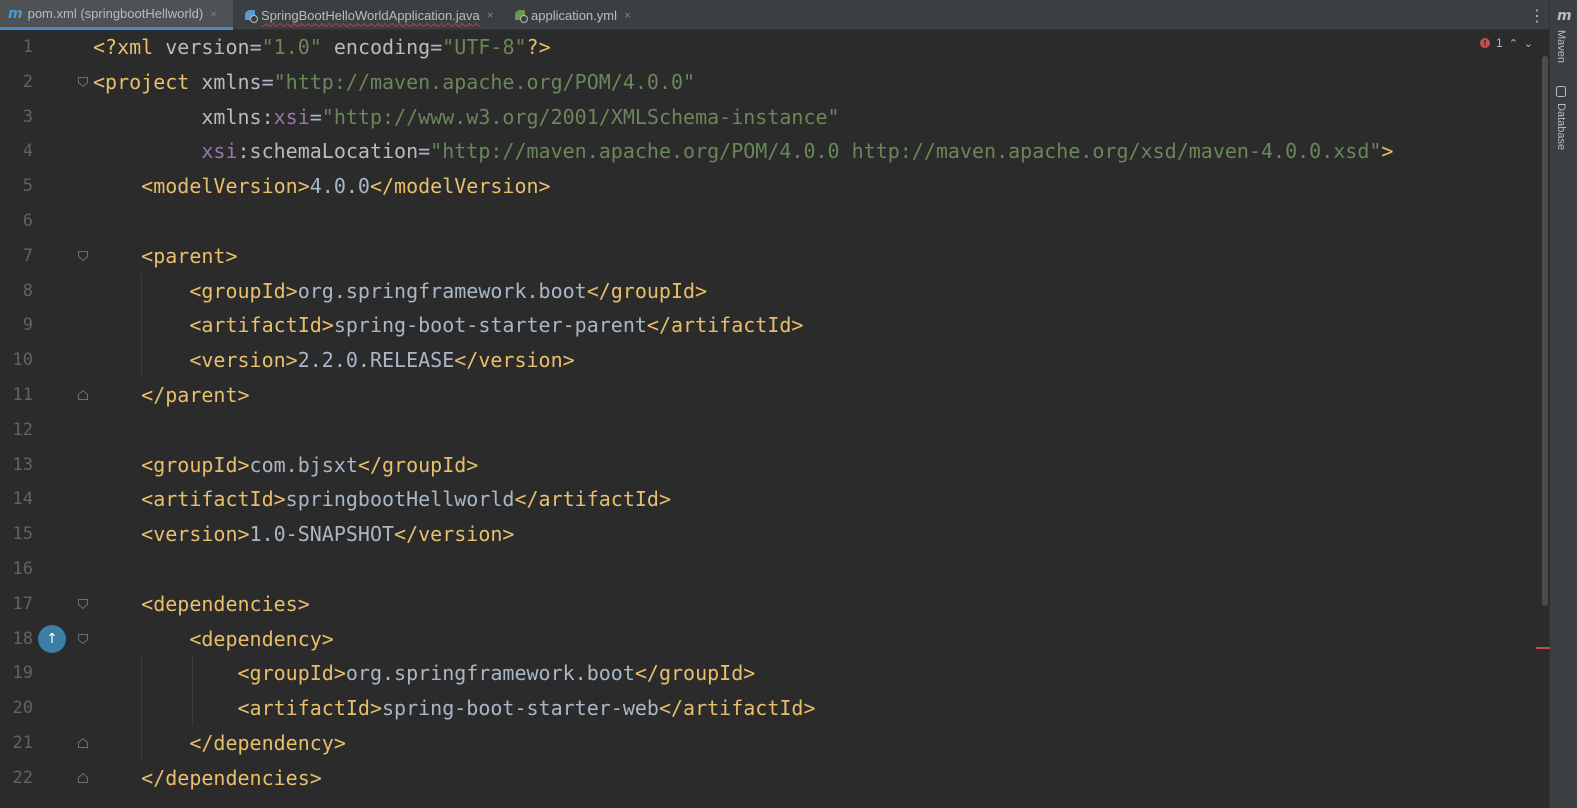  What do you see at coordinates (22, 360) in the screenshot?
I see `line-number: 10` at bounding box center [22, 360].